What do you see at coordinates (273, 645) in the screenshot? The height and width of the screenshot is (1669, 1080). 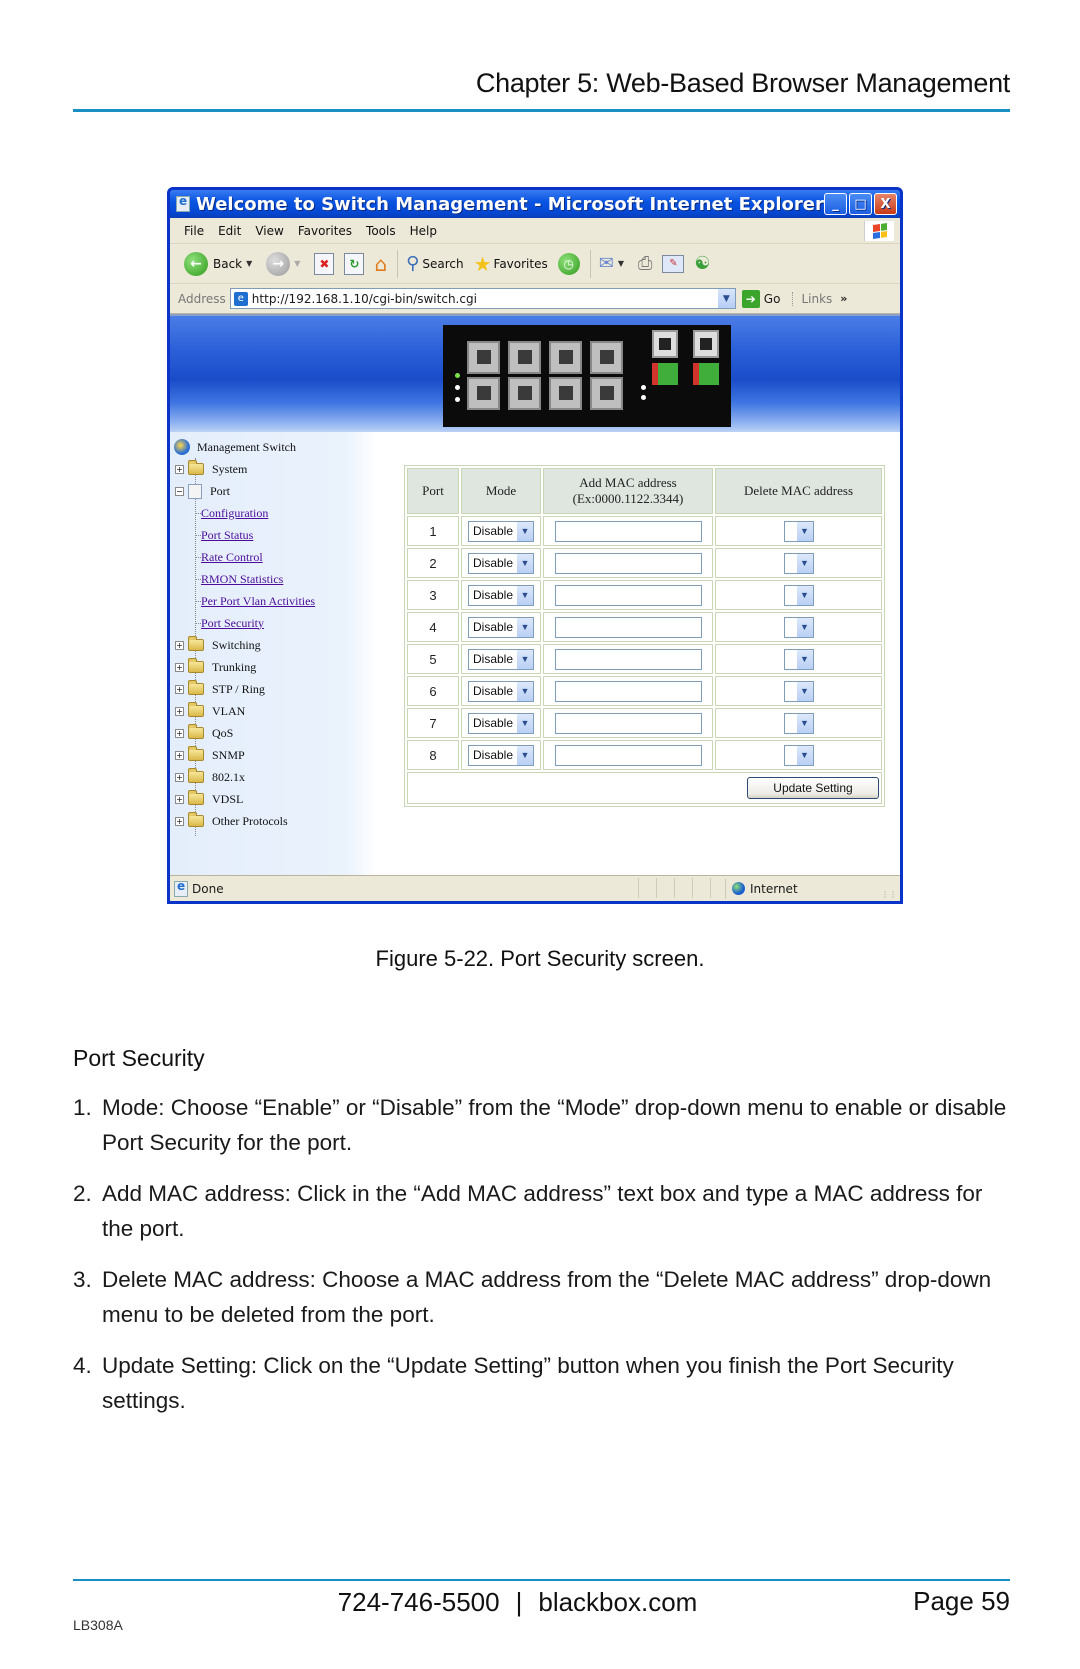 I see `tree-node-switching: + Switching` at bounding box center [273, 645].